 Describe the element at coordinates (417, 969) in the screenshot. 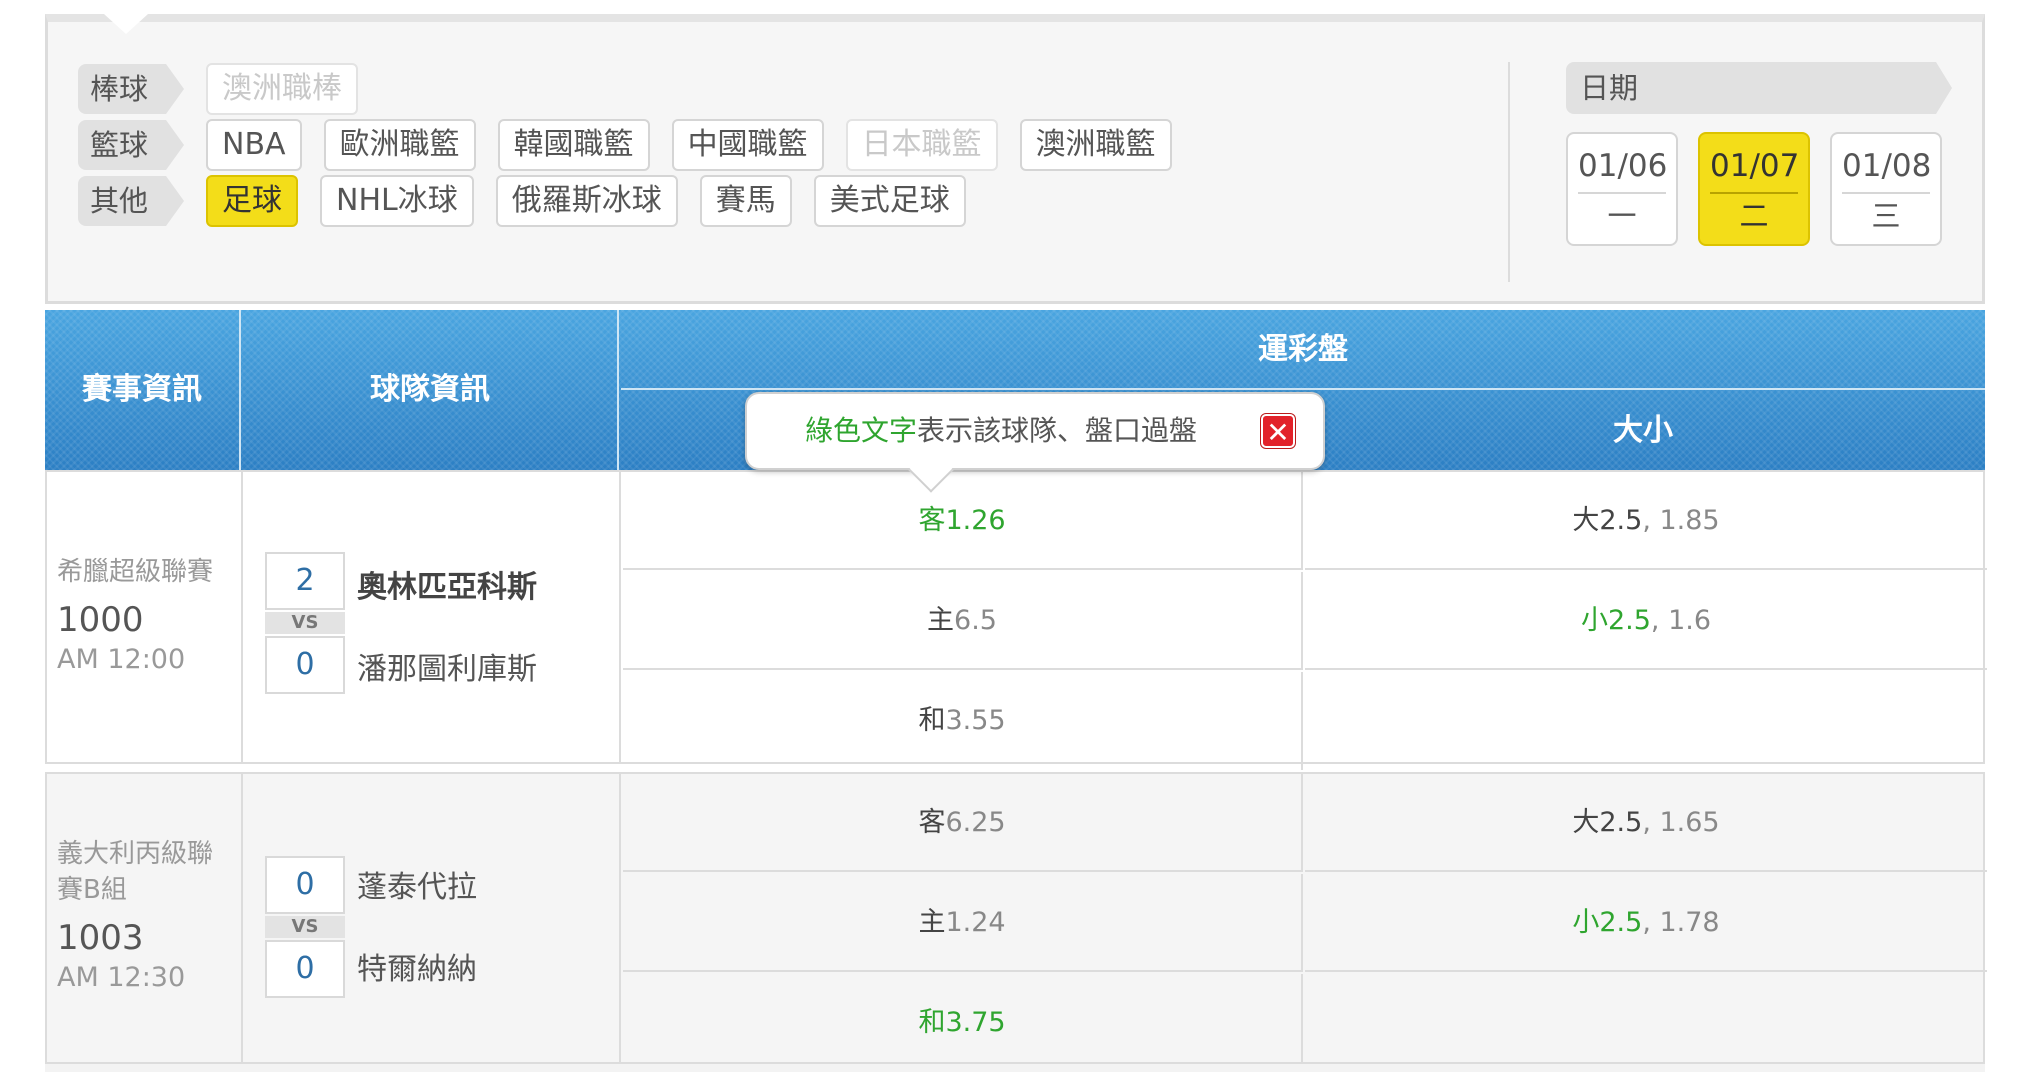

I see `home-team-name: 特爾納納` at that location.